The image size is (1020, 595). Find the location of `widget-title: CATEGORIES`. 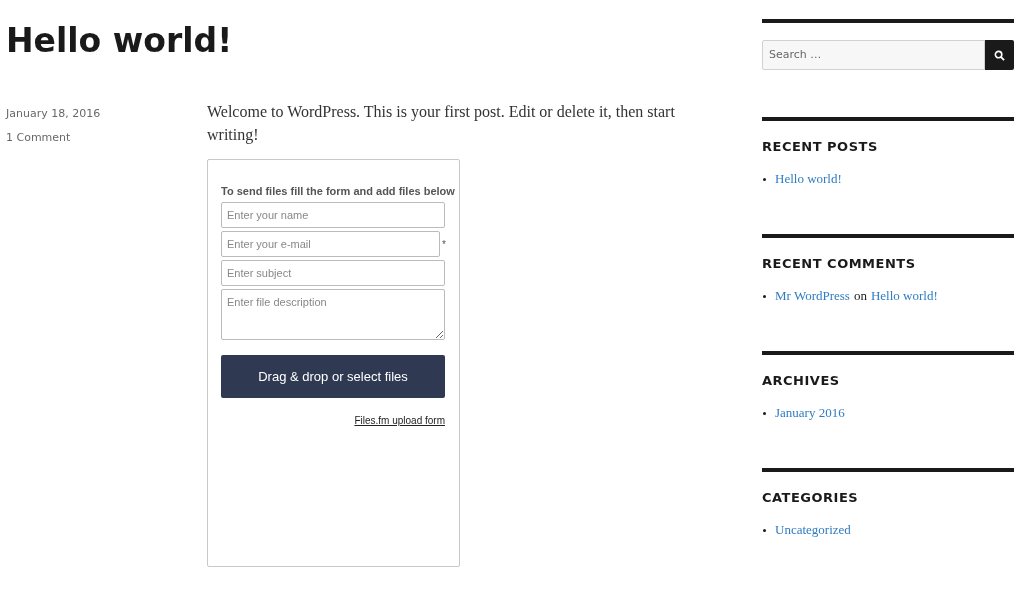

widget-title: CATEGORIES is located at coordinates (810, 498).